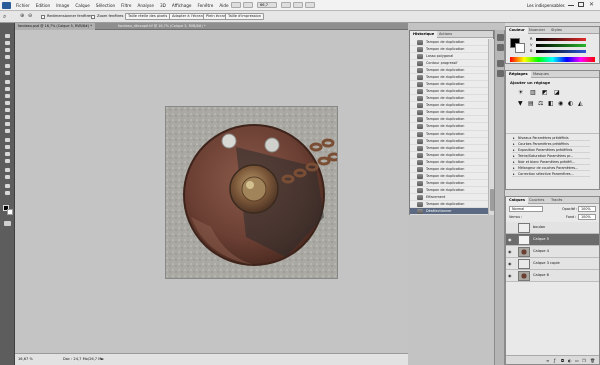 The image size is (600, 365). I want to click on color-ramp, so click(552, 59).